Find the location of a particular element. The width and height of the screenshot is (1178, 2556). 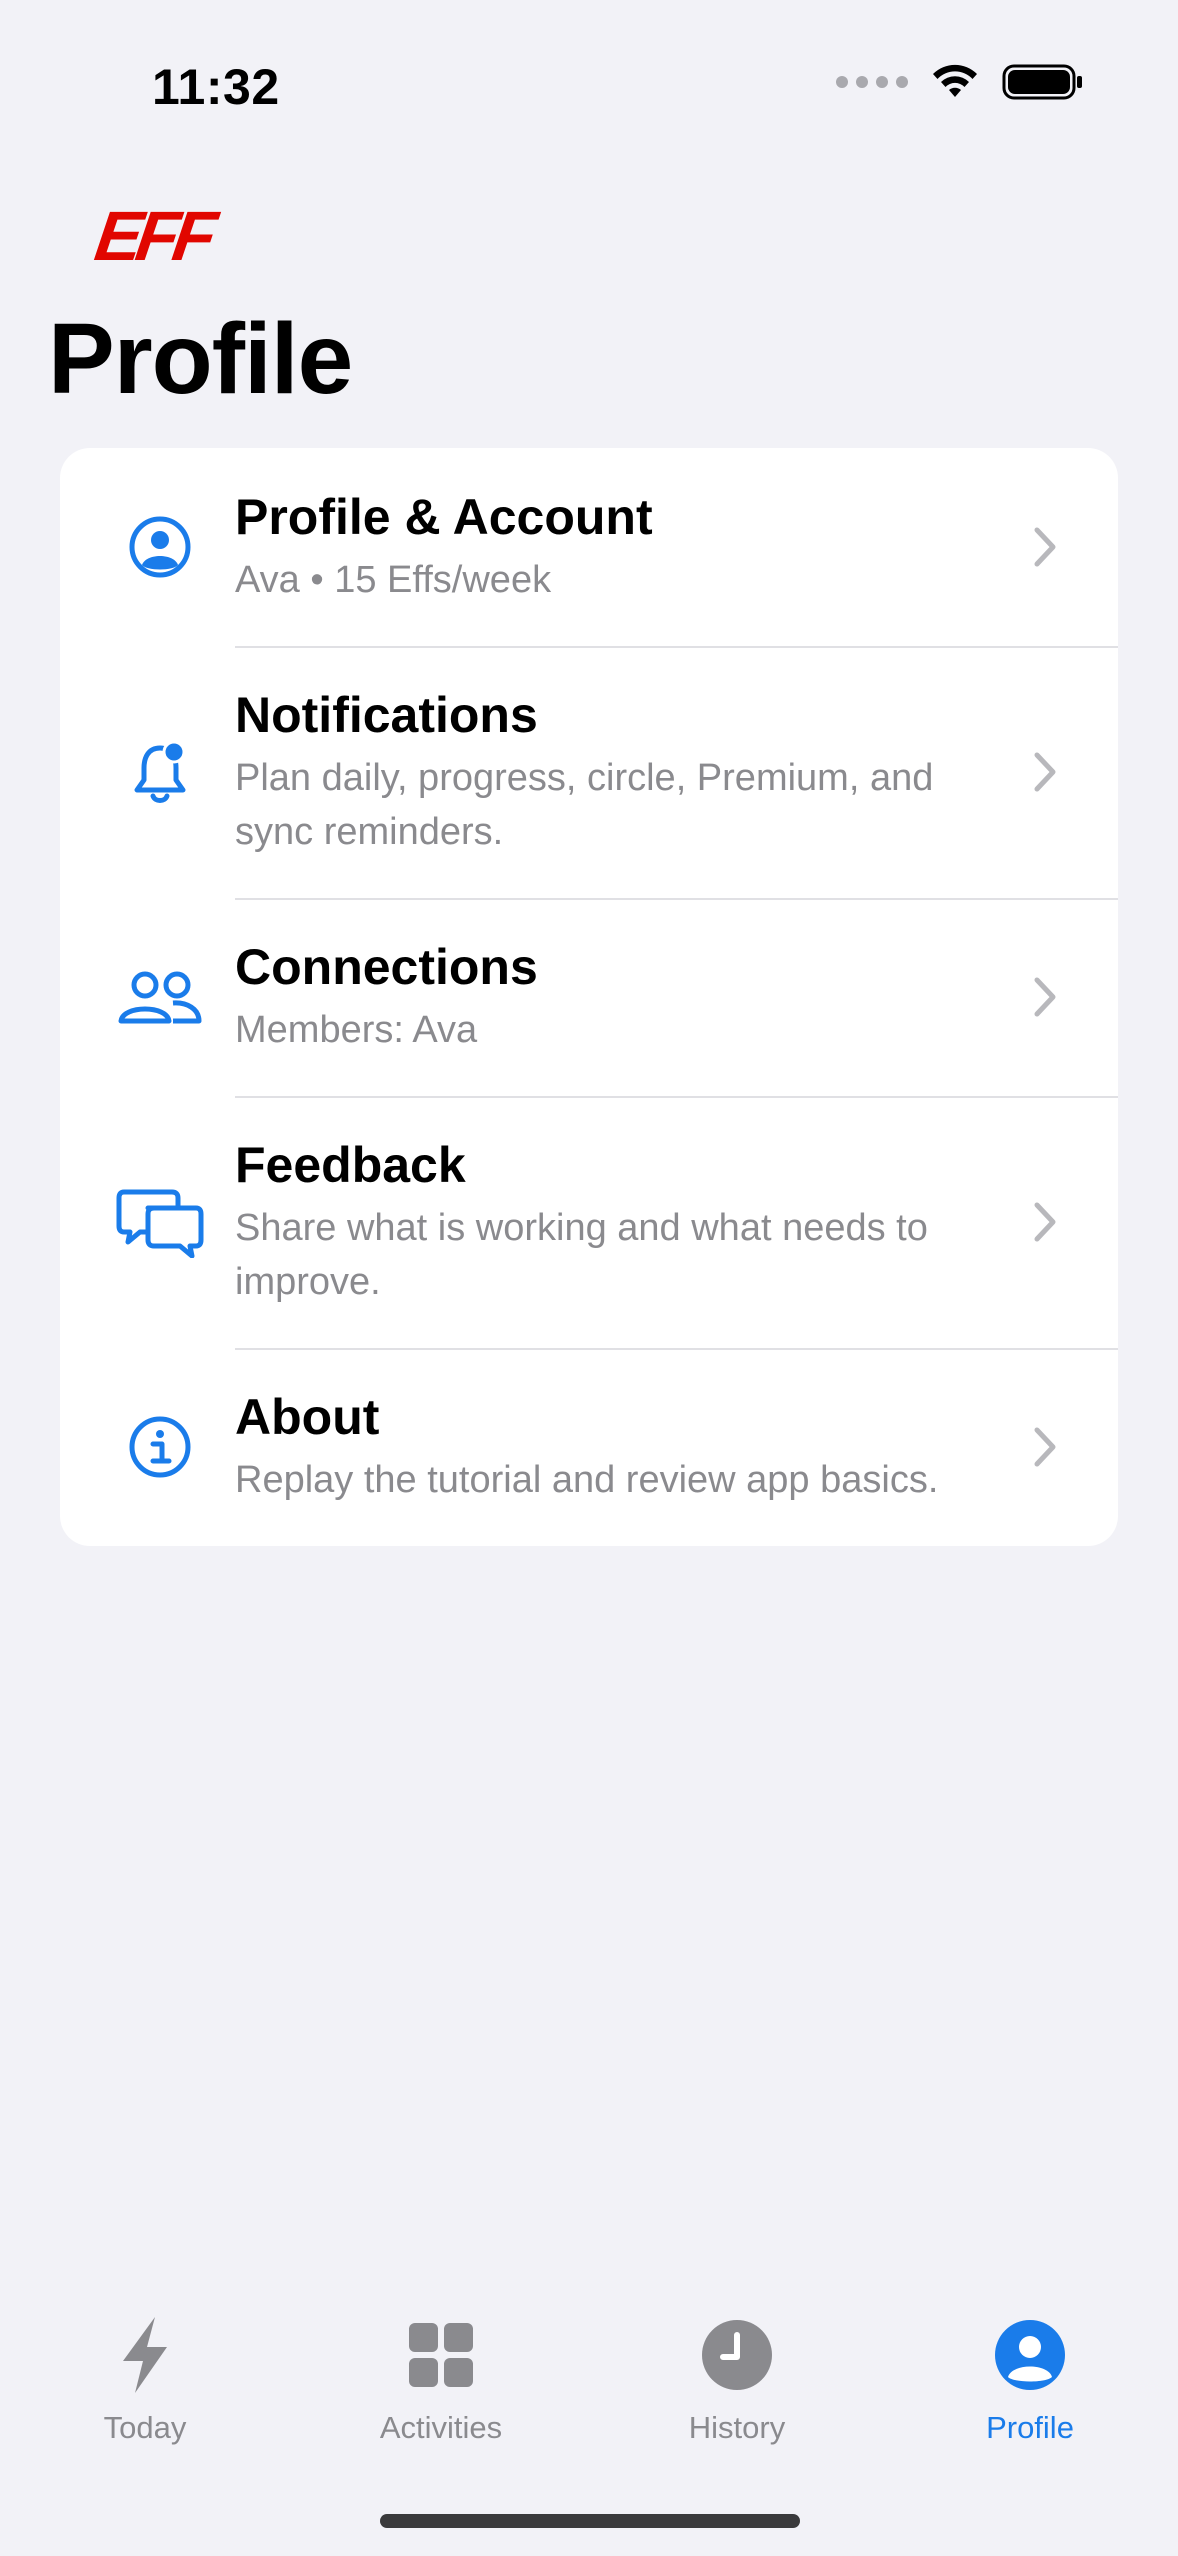

wifi-icon is located at coordinates (955, 80).